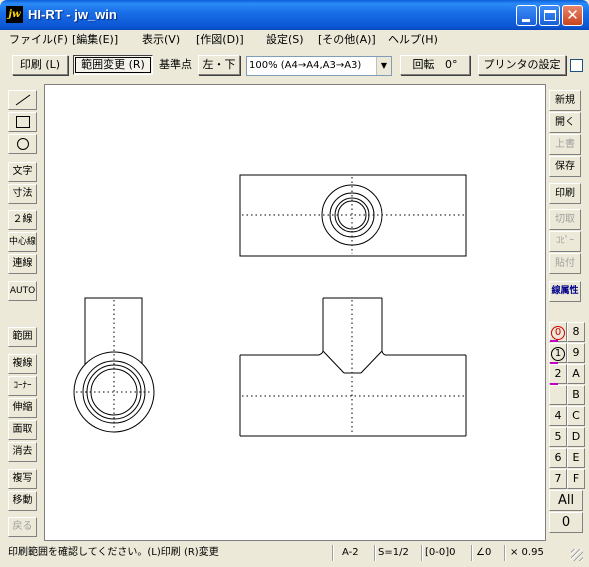 The height and width of the screenshot is (567, 589). I want to click on rotate-label: 回転, so click(423, 64).